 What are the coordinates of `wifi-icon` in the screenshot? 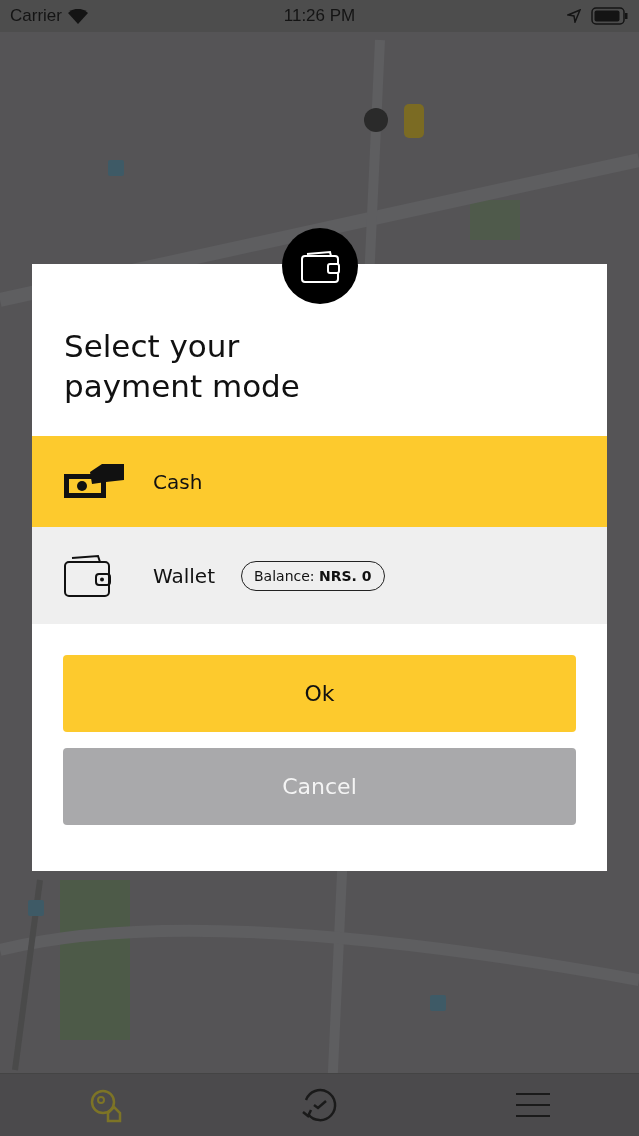 It's located at (77, 16).